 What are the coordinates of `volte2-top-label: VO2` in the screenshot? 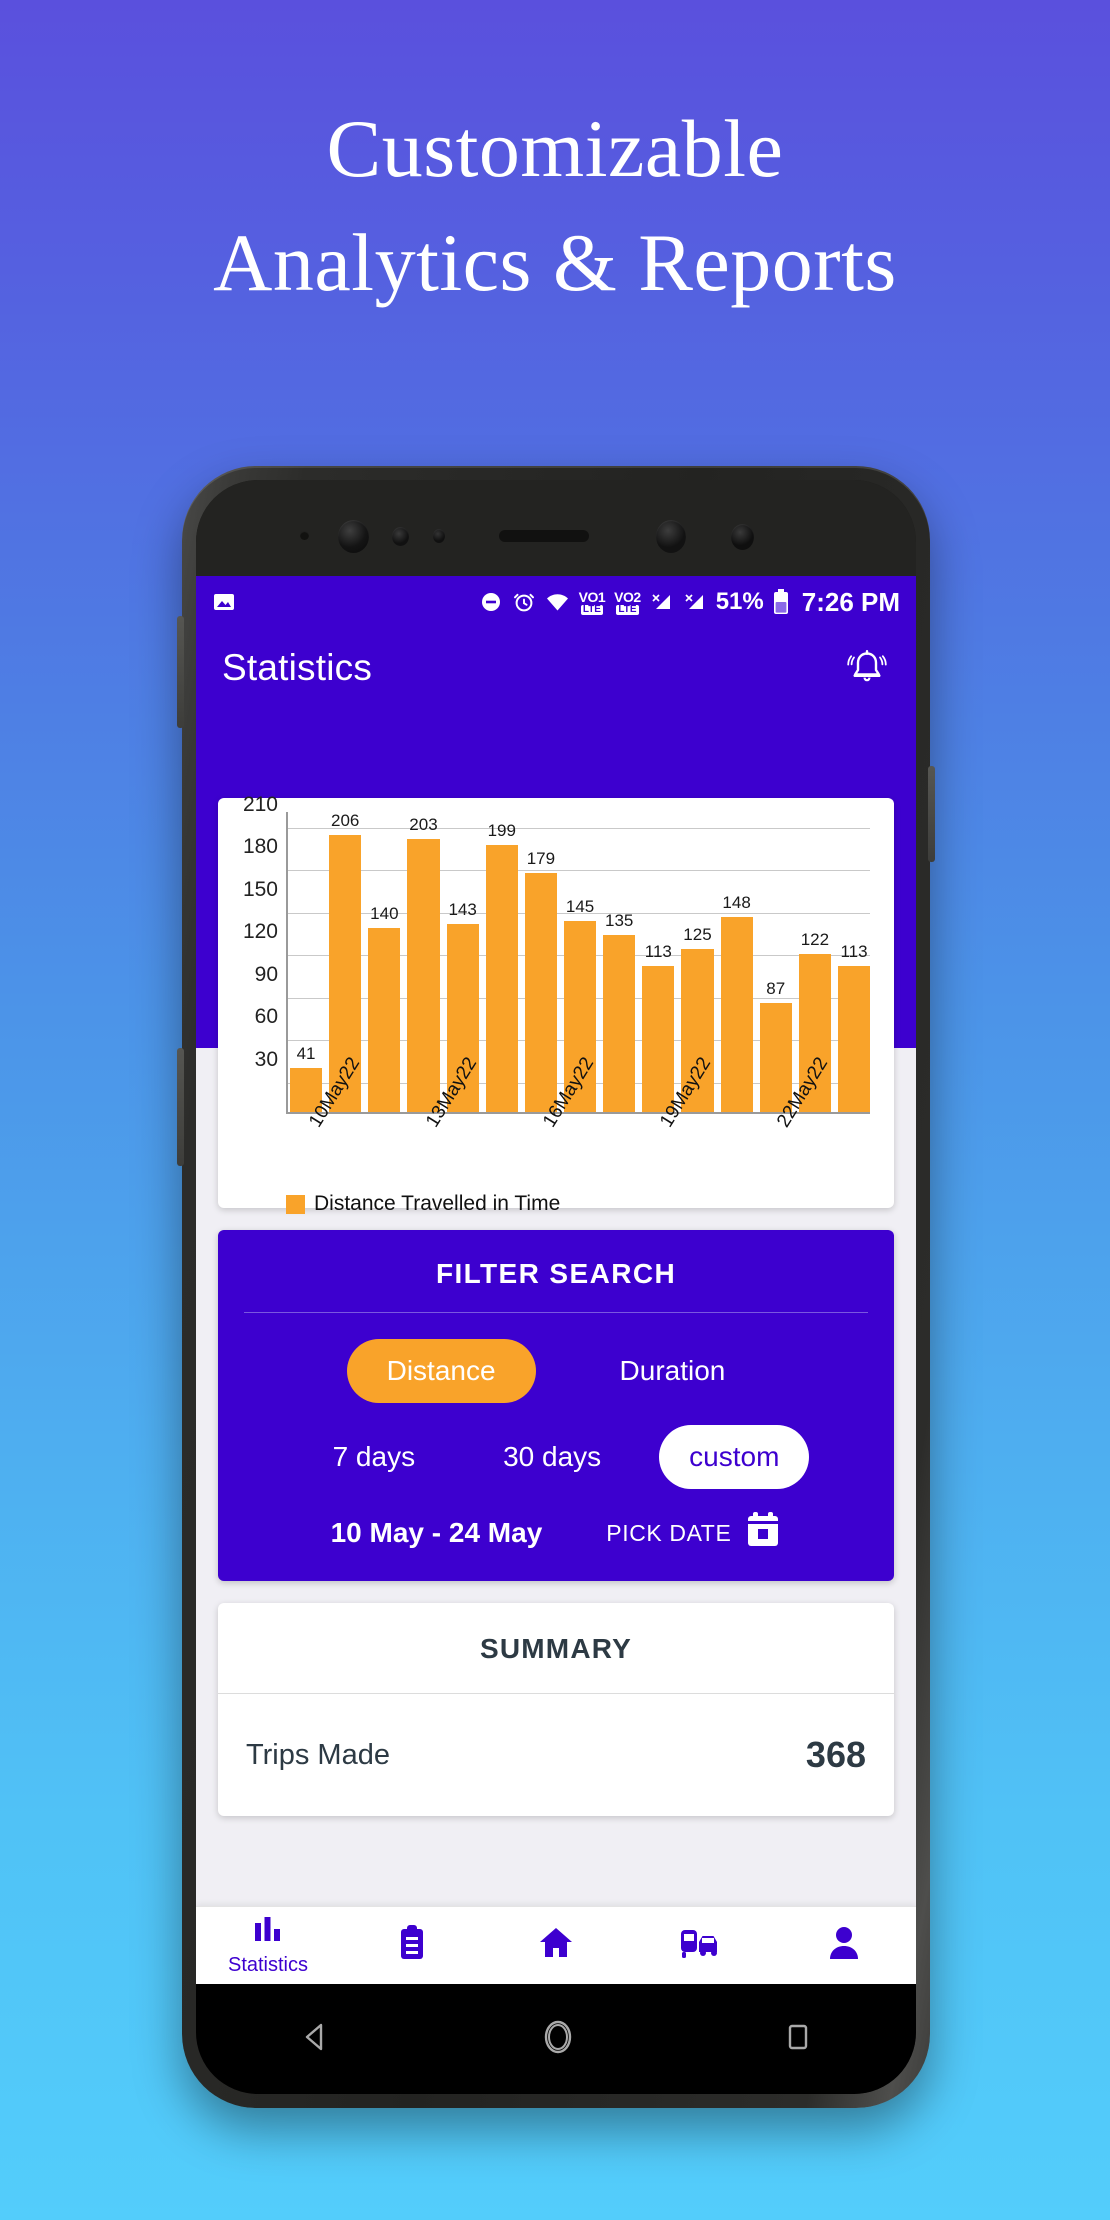 It's located at (627, 596).